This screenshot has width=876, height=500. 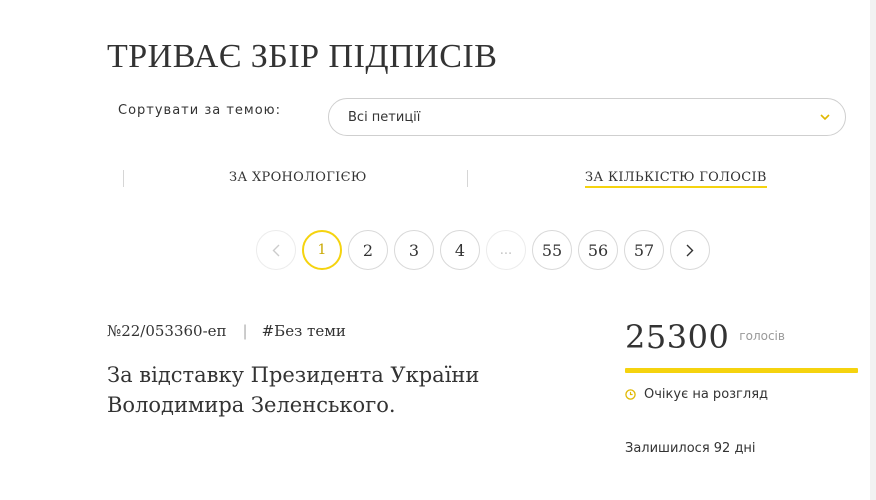 I want to click on next-page-button, so click(x=690, y=250).